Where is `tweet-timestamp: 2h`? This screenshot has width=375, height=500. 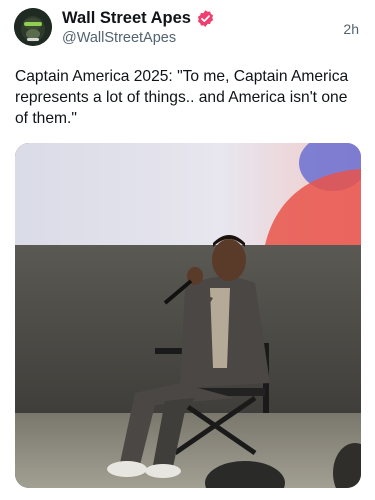
tweet-timestamp: 2h is located at coordinates (351, 29).